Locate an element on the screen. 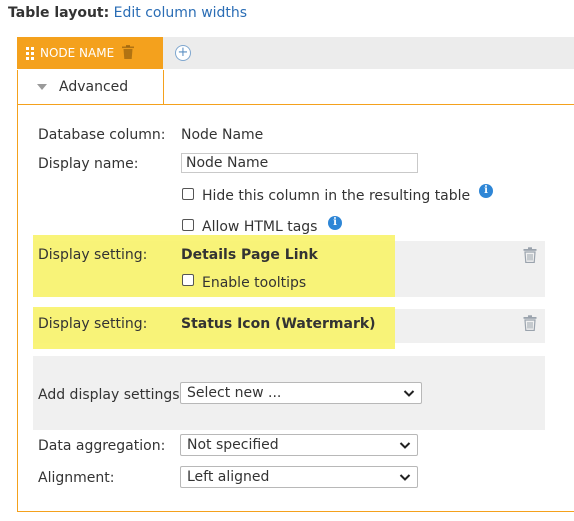 The height and width of the screenshot is (521, 574). hide-column-checkbox is located at coordinates (188, 194).